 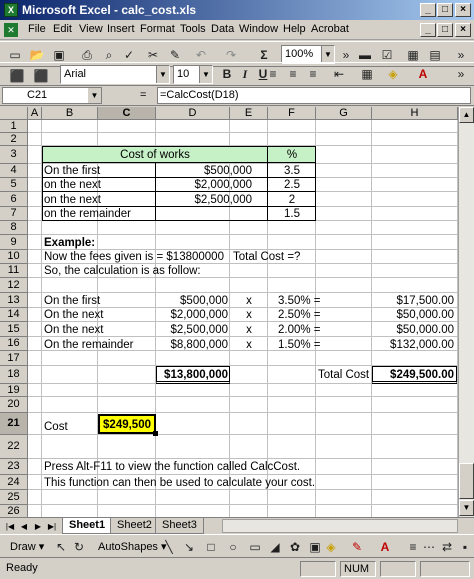 What do you see at coordinates (192, 345) in the screenshot?
I see `cell-d16: $8,800,000` at bounding box center [192, 345].